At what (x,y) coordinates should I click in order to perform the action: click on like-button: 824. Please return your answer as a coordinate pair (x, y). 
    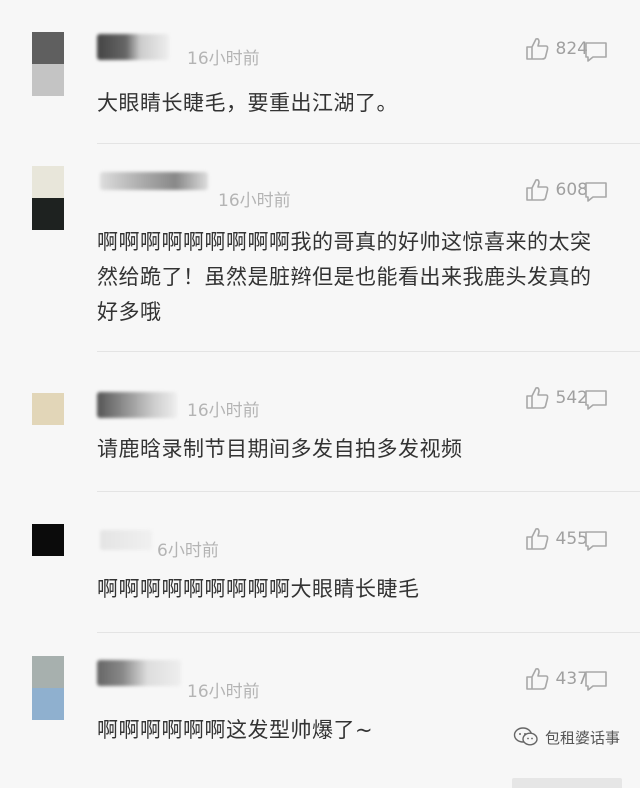
    Looking at the image, I should click on (556, 49).